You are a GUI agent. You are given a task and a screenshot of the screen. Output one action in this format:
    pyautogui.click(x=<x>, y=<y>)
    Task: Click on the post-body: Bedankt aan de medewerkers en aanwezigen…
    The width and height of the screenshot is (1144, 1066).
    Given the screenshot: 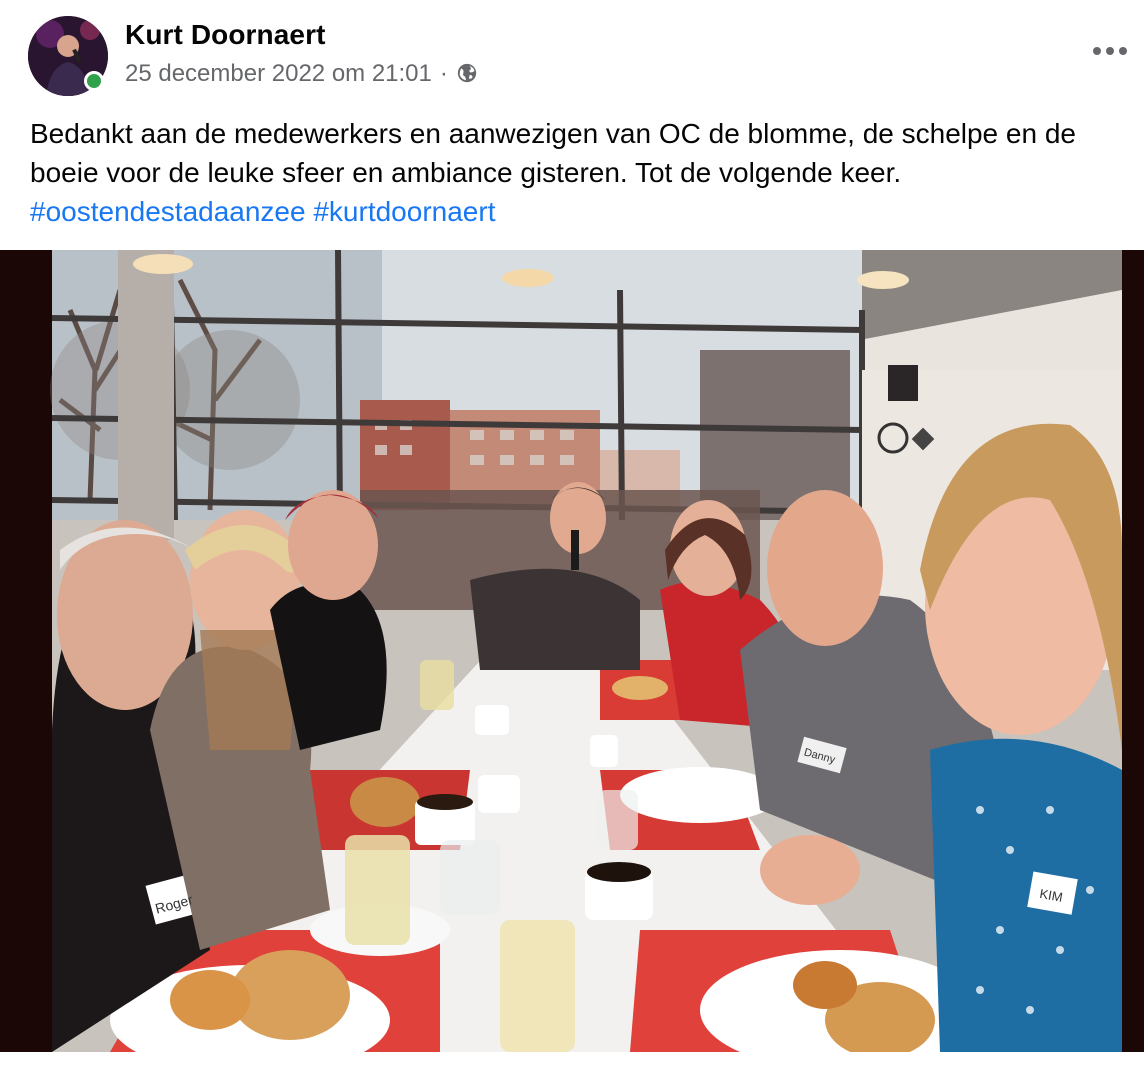 What is the action you would take?
    pyautogui.click(x=580, y=172)
    